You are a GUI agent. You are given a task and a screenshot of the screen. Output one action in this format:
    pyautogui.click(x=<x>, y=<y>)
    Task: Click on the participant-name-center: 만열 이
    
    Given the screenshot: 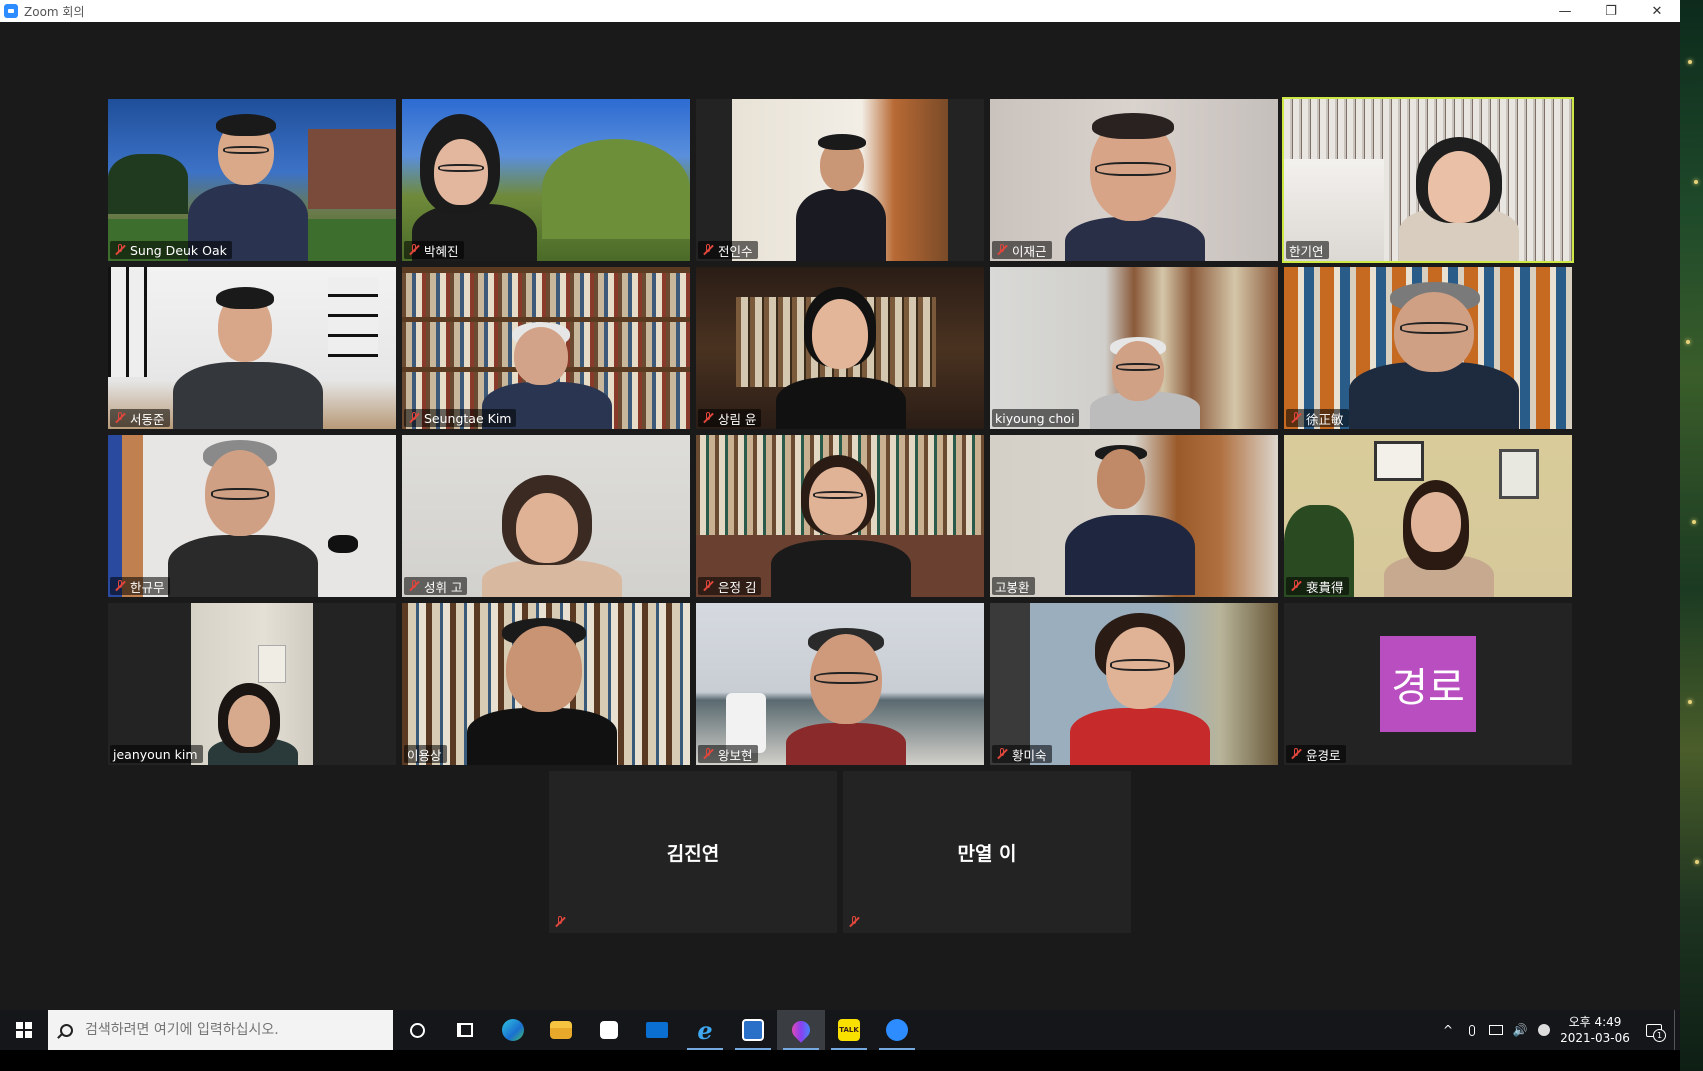 What is the action you would take?
    pyautogui.click(x=987, y=853)
    